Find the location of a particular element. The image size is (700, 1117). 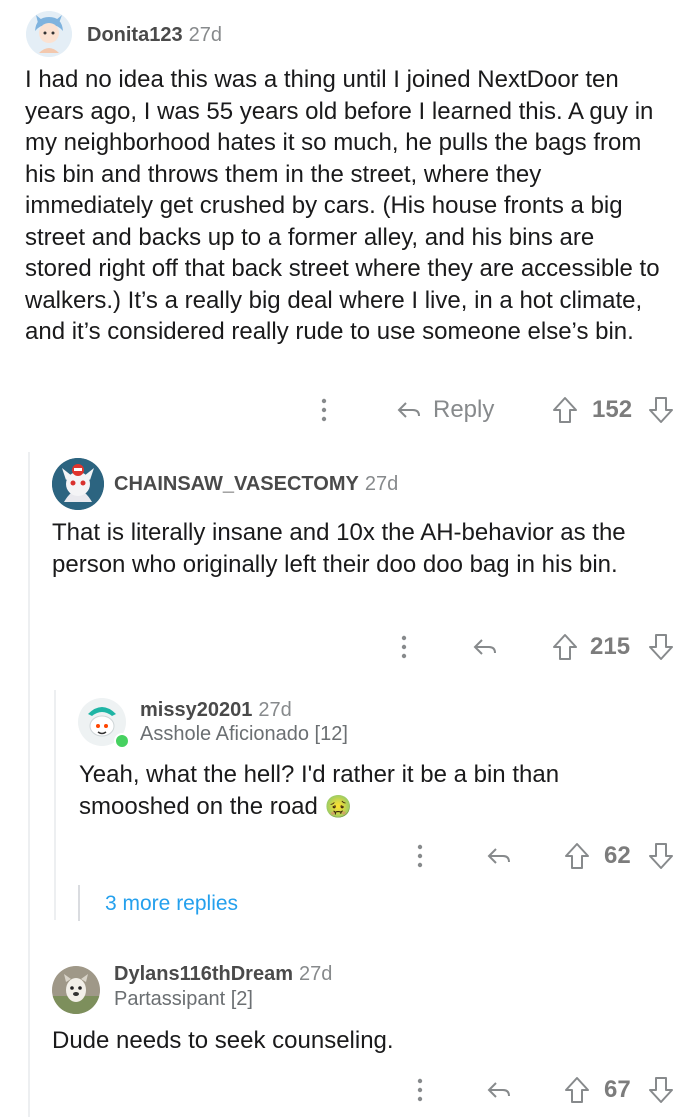

thread-line-level2 is located at coordinates (55, 805).